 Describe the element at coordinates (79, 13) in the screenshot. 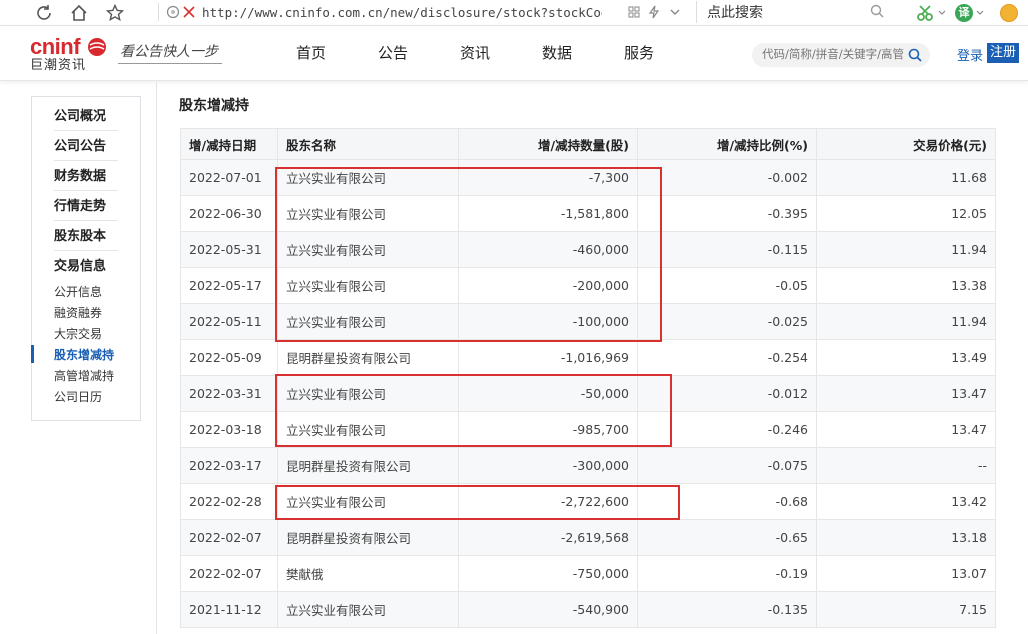

I see `home-icon` at that location.